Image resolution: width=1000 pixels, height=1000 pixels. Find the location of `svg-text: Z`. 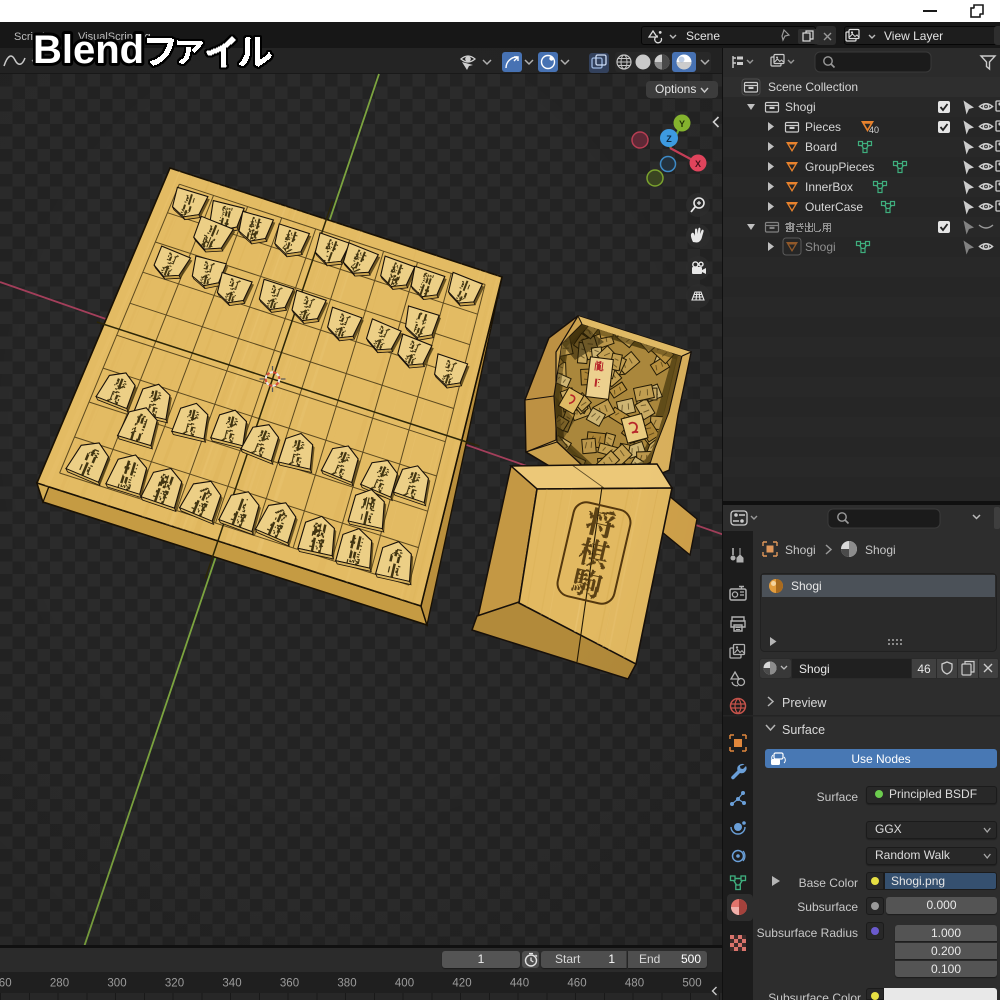

svg-text: Z is located at coordinates (669, 139).